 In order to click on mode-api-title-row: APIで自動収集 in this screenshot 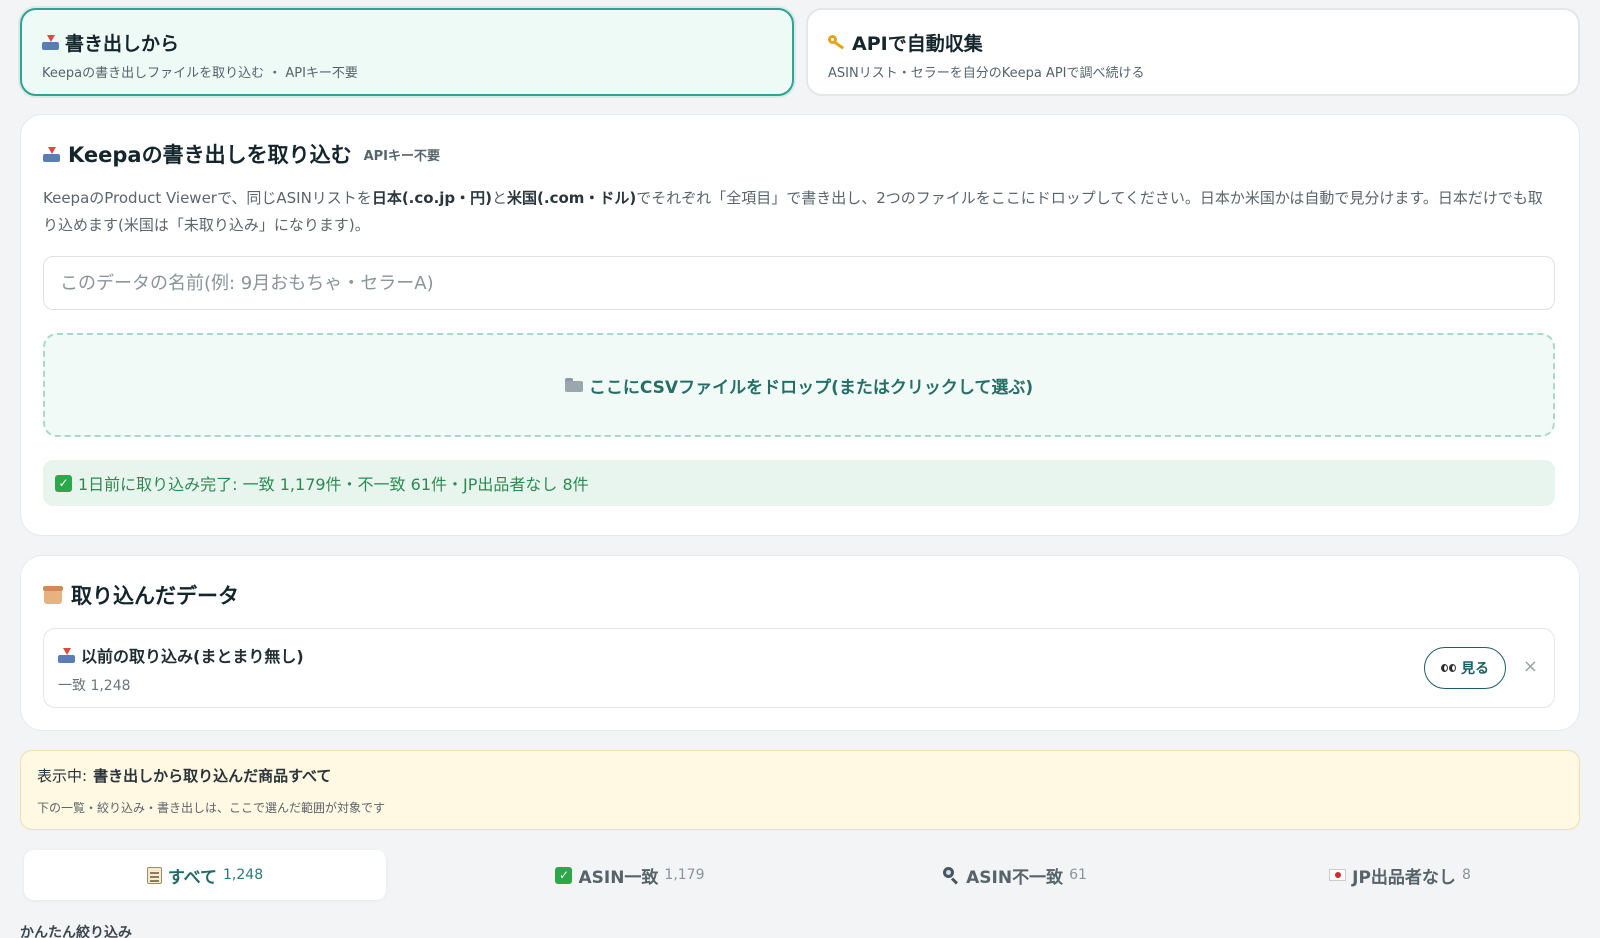, I will do `click(1193, 42)`.